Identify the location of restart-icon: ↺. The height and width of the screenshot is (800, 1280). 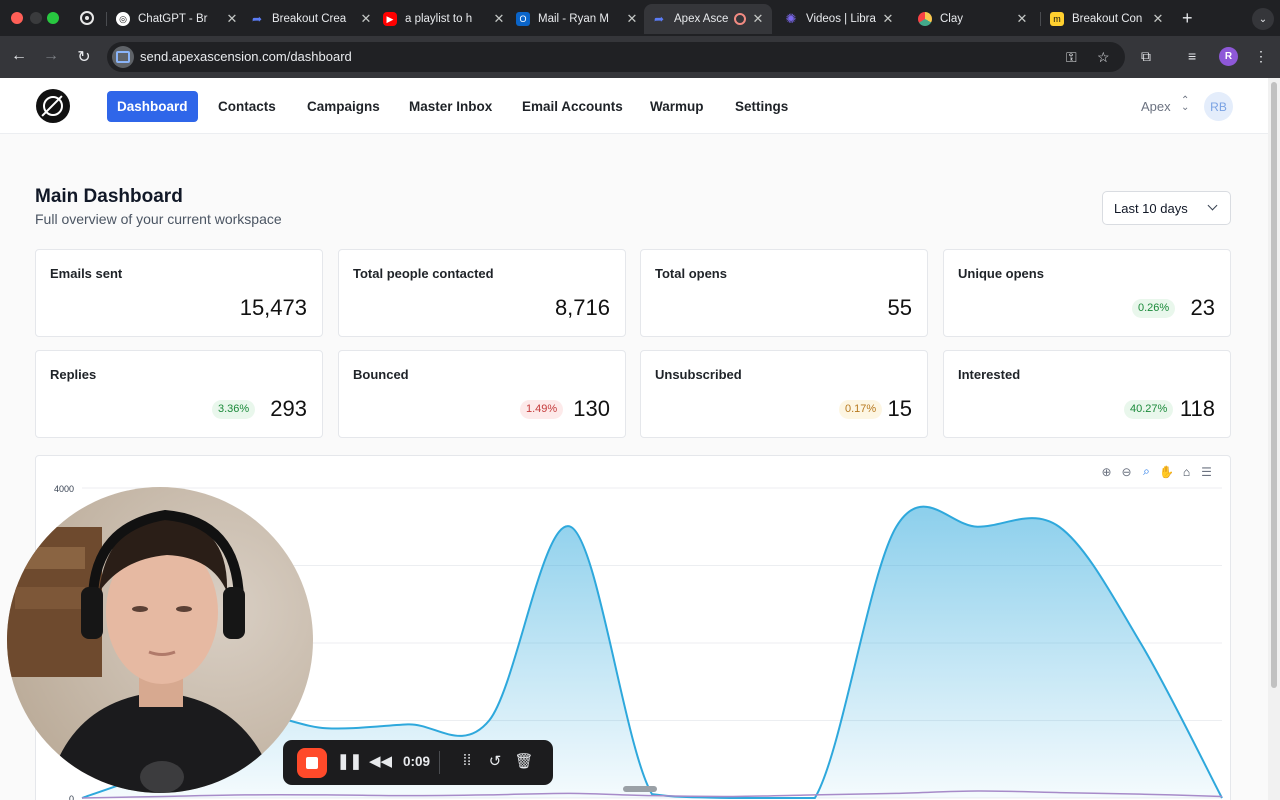
(495, 761).